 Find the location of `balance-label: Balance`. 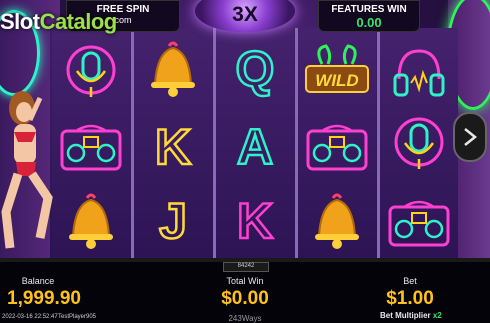

balance-label: Balance is located at coordinates (38, 281).